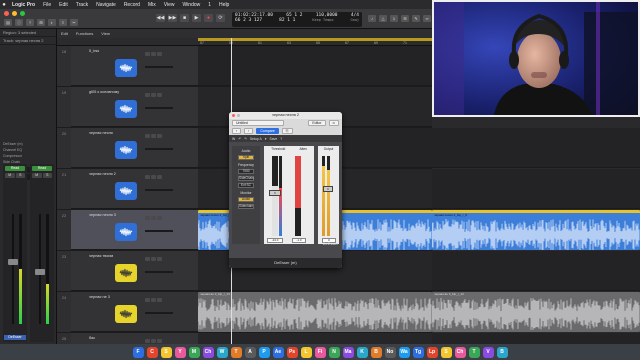 This screenshot has width=640, height=360. I want to click on ext-sc-button: Ext SC, so click(246, 185).